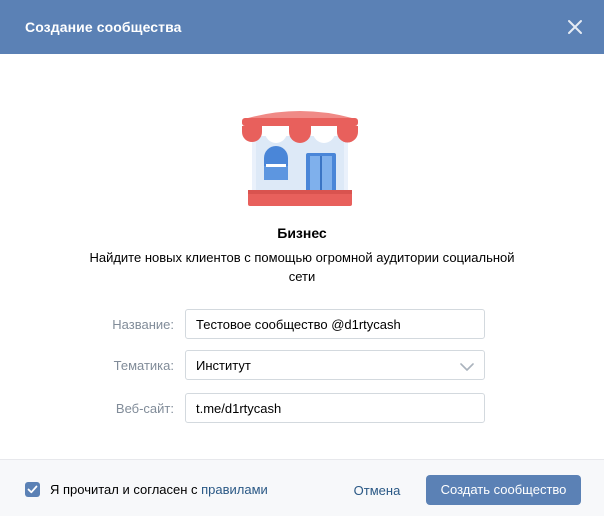 Image resolution: width=604 pixels, height=516 pixels. What do you see at coordinates (377, 491) in the screenshot?
I see `cancel-button: Отмена` at bounding box center [377, 491].